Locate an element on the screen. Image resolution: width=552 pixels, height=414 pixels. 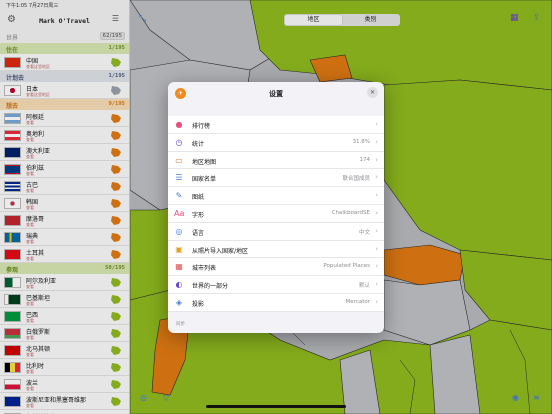
settings-item: ☰ 国家名单 联合国成员 › is located at coordinates (276, 178).